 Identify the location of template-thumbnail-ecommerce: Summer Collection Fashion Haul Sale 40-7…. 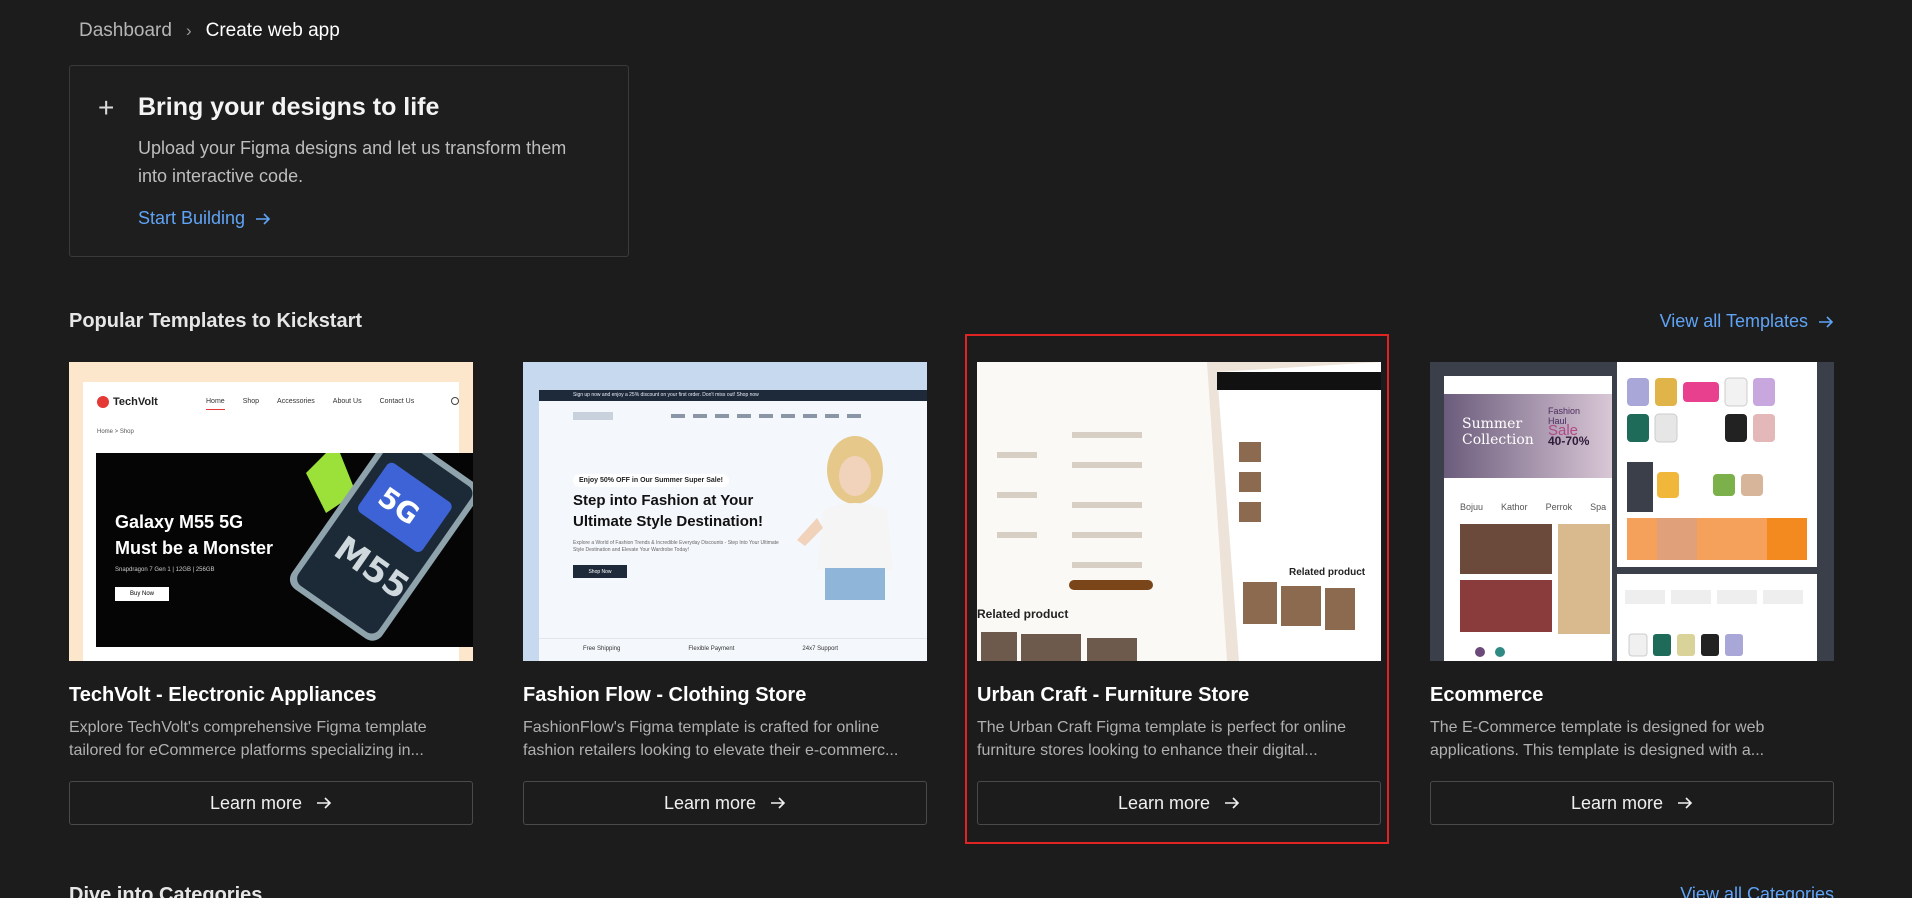
(1632, 511).